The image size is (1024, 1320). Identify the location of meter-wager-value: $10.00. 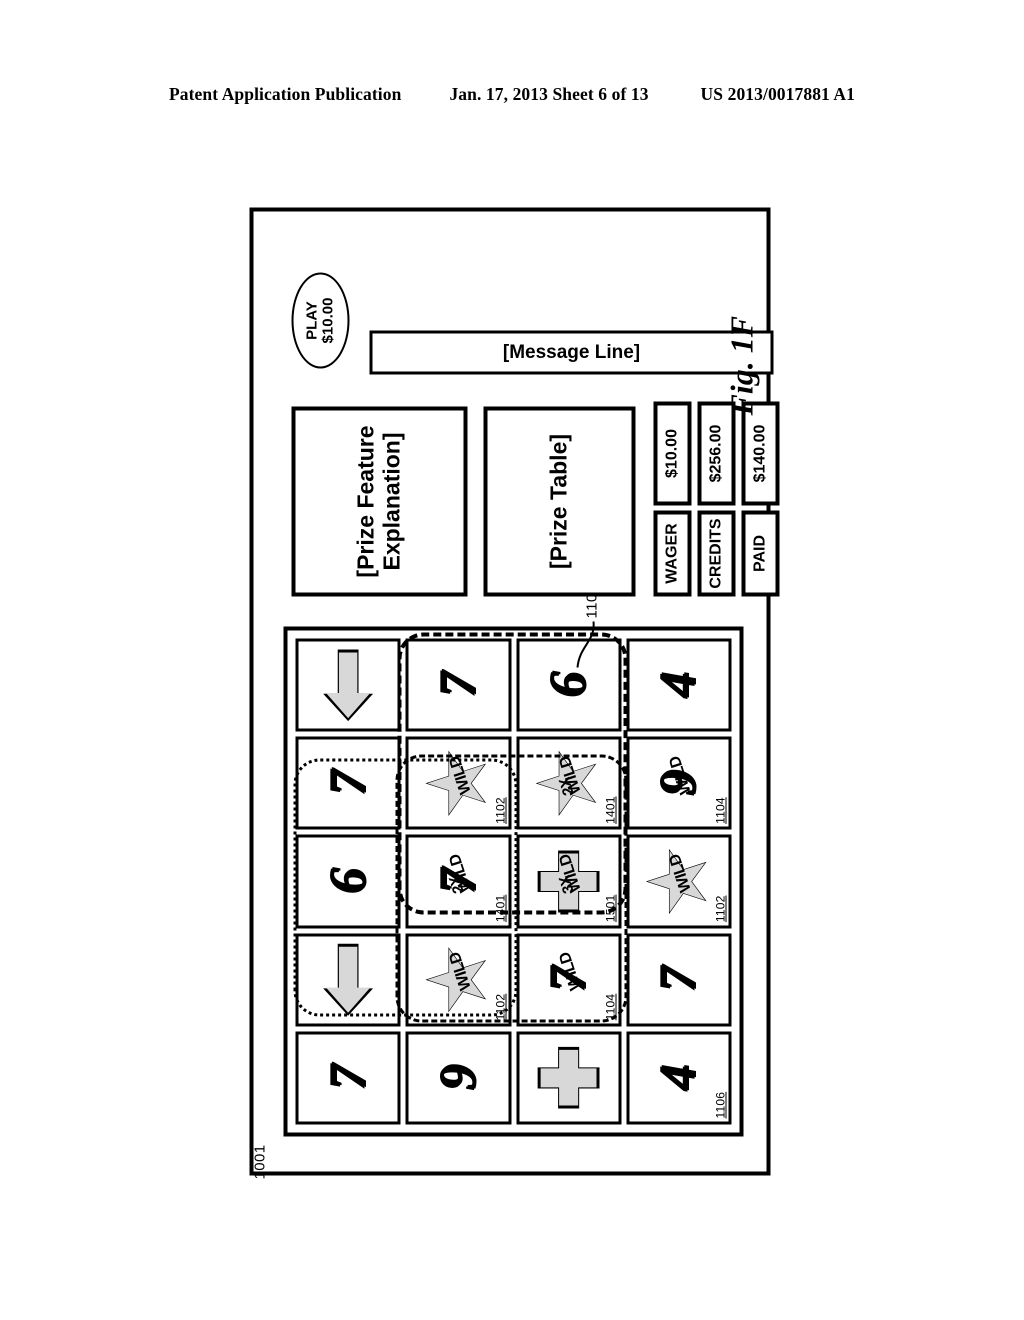
(672, 453).